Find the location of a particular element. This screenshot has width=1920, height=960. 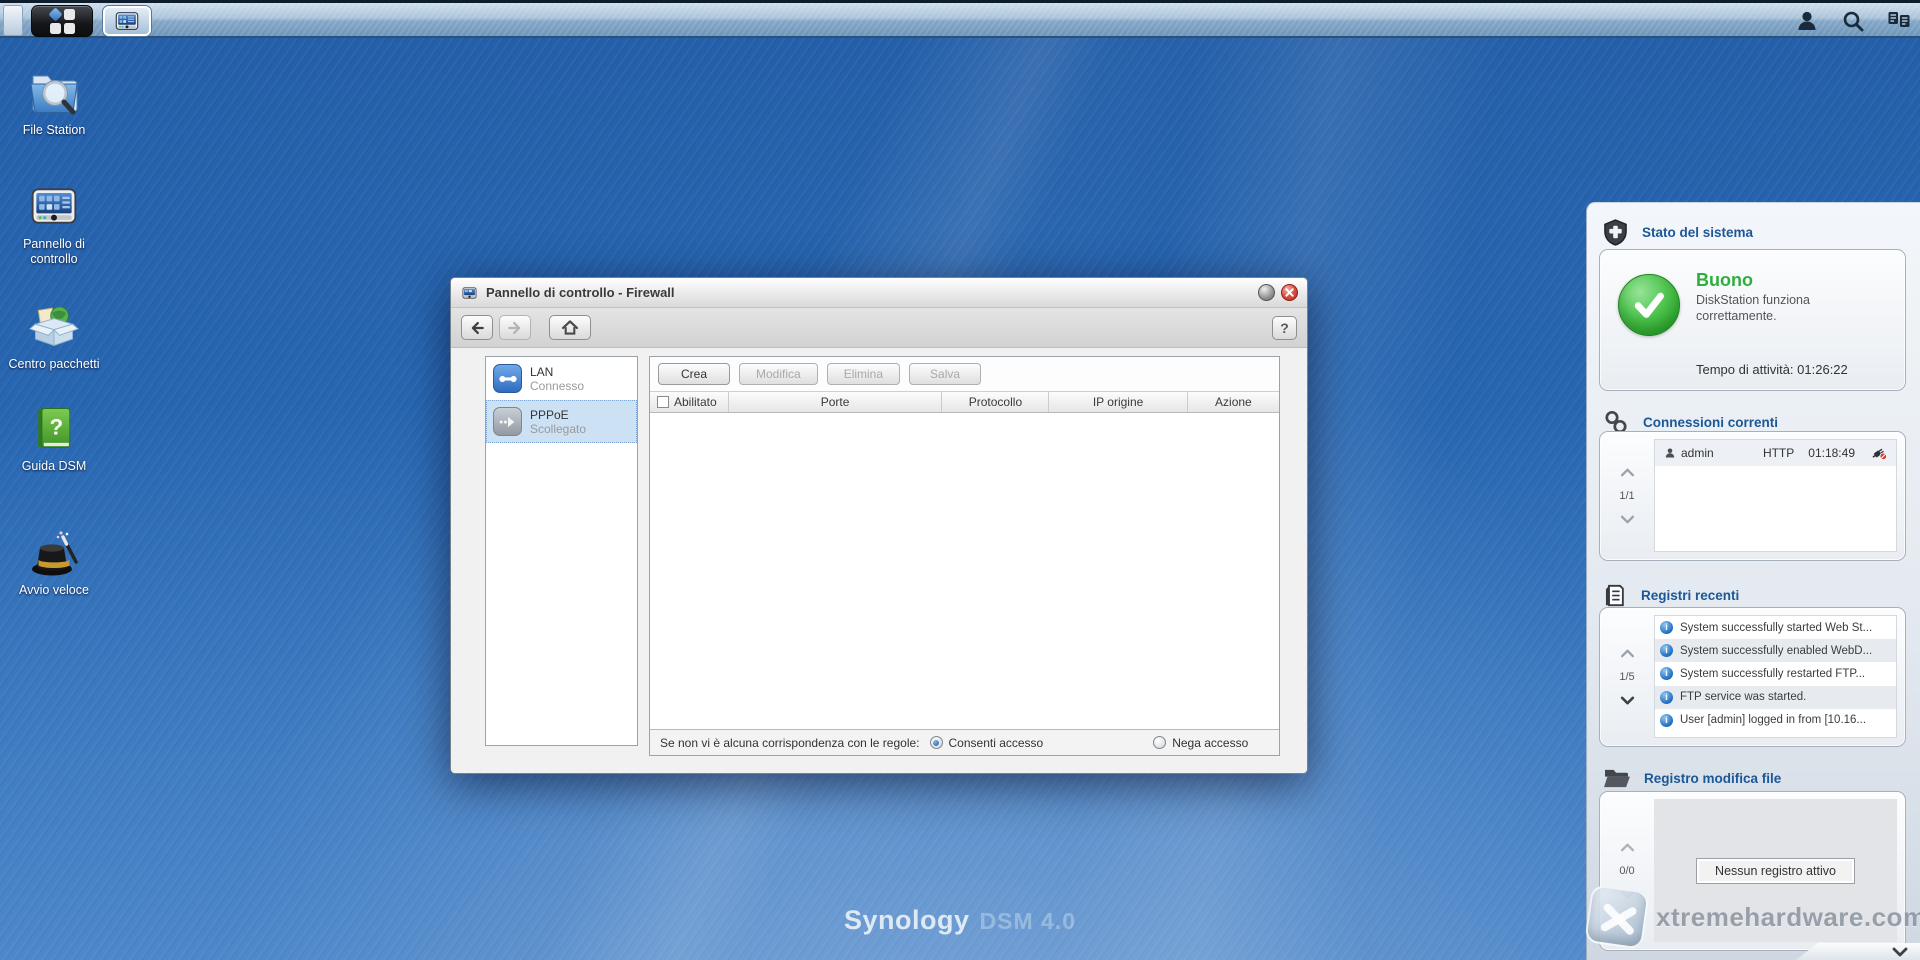

interface-item-pppoe: PPPoE Scollegato is located at coordinates (561, 421).